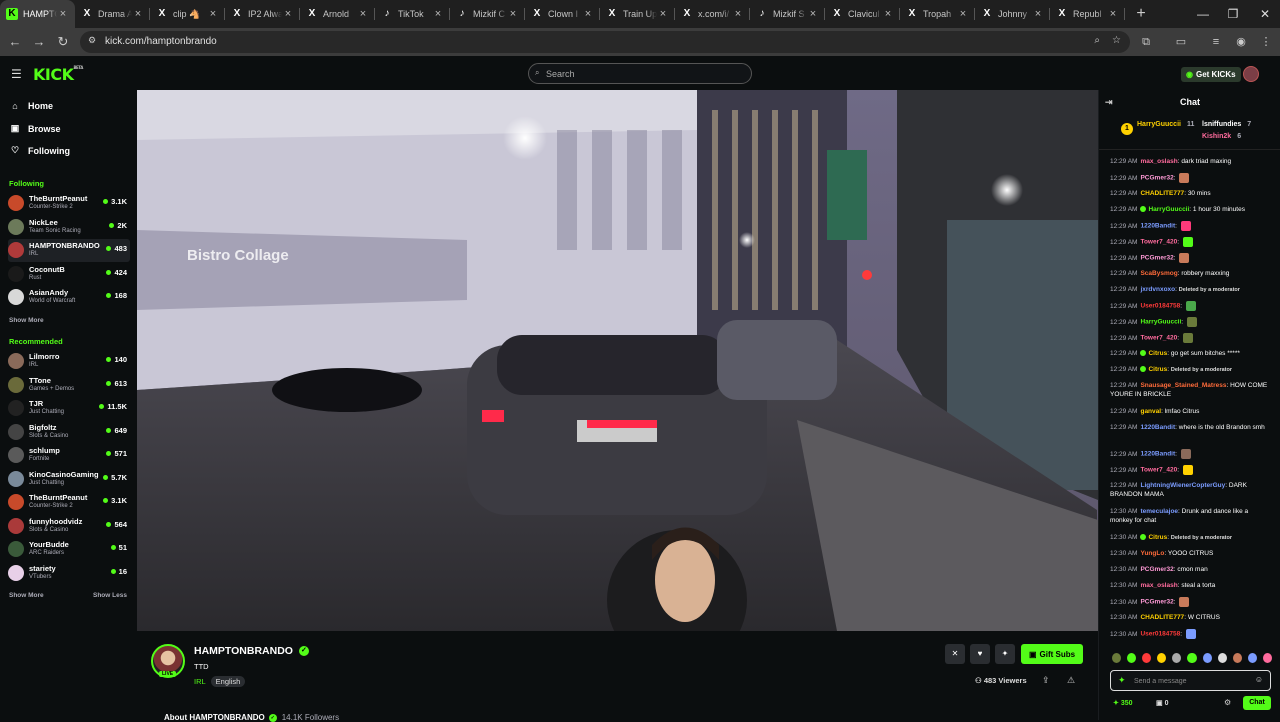  I want to click on sidebar-channel: AsianAndy World of Warcraft 168, so click(69, 297).